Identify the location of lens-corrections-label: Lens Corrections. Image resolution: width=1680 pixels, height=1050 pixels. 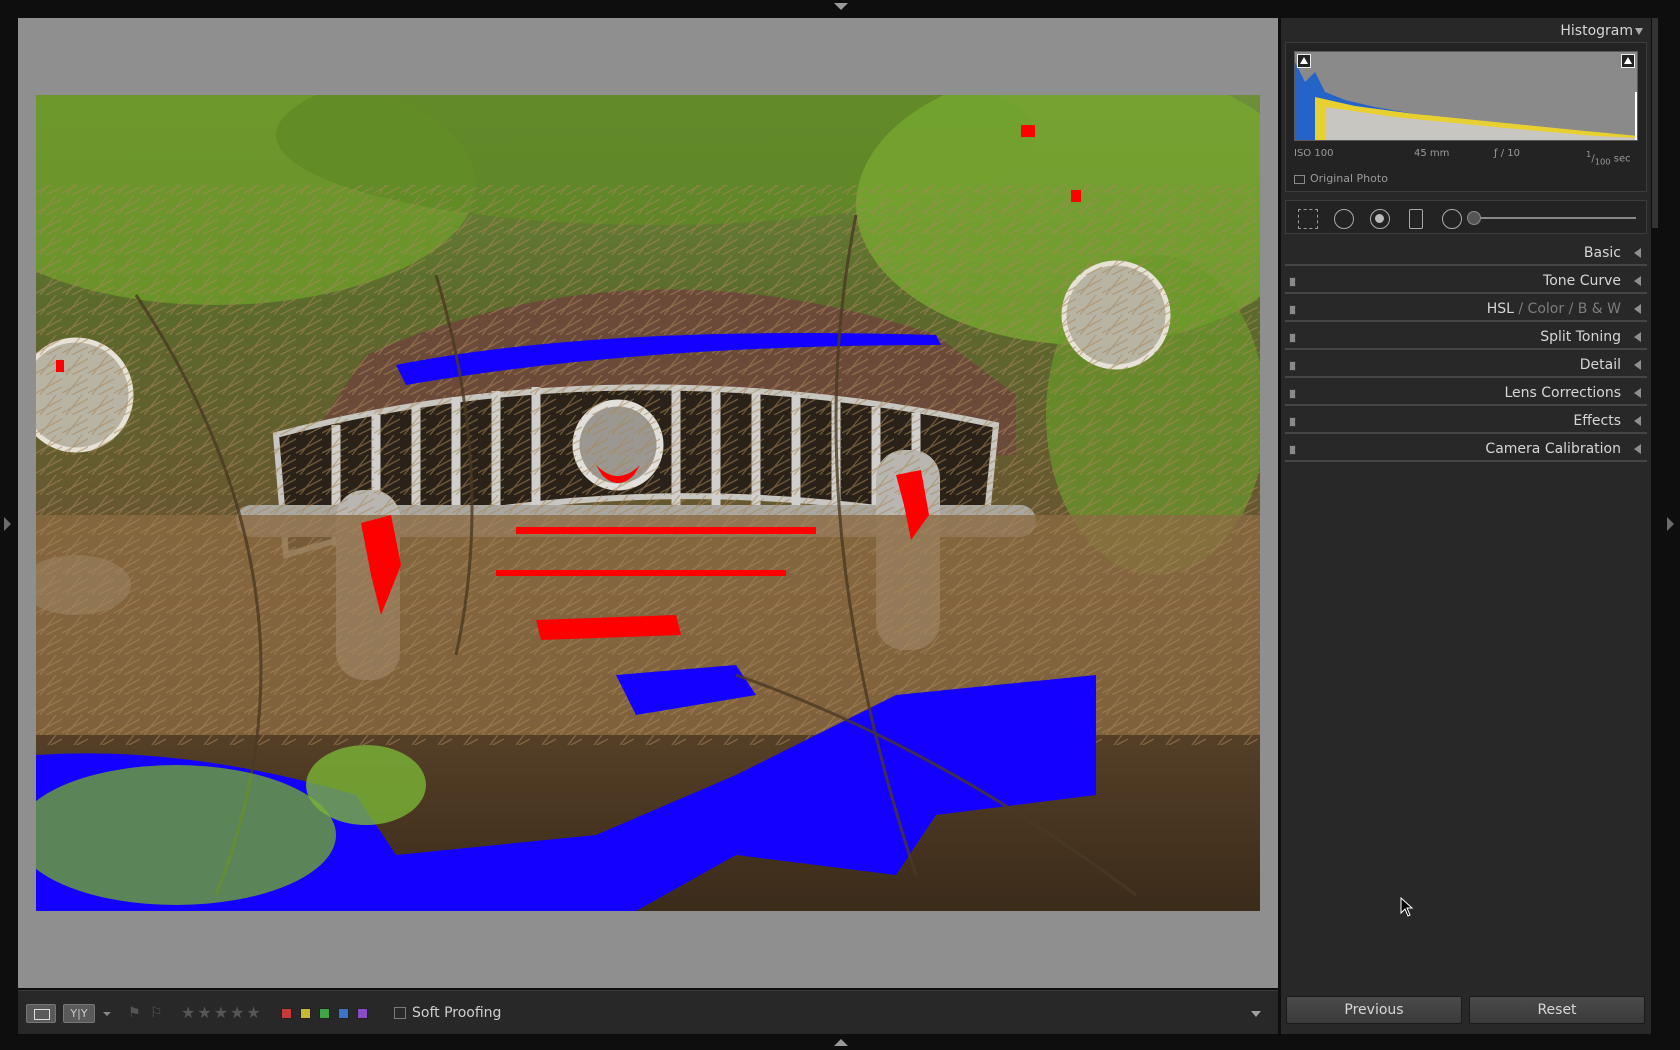
(1562, 393).